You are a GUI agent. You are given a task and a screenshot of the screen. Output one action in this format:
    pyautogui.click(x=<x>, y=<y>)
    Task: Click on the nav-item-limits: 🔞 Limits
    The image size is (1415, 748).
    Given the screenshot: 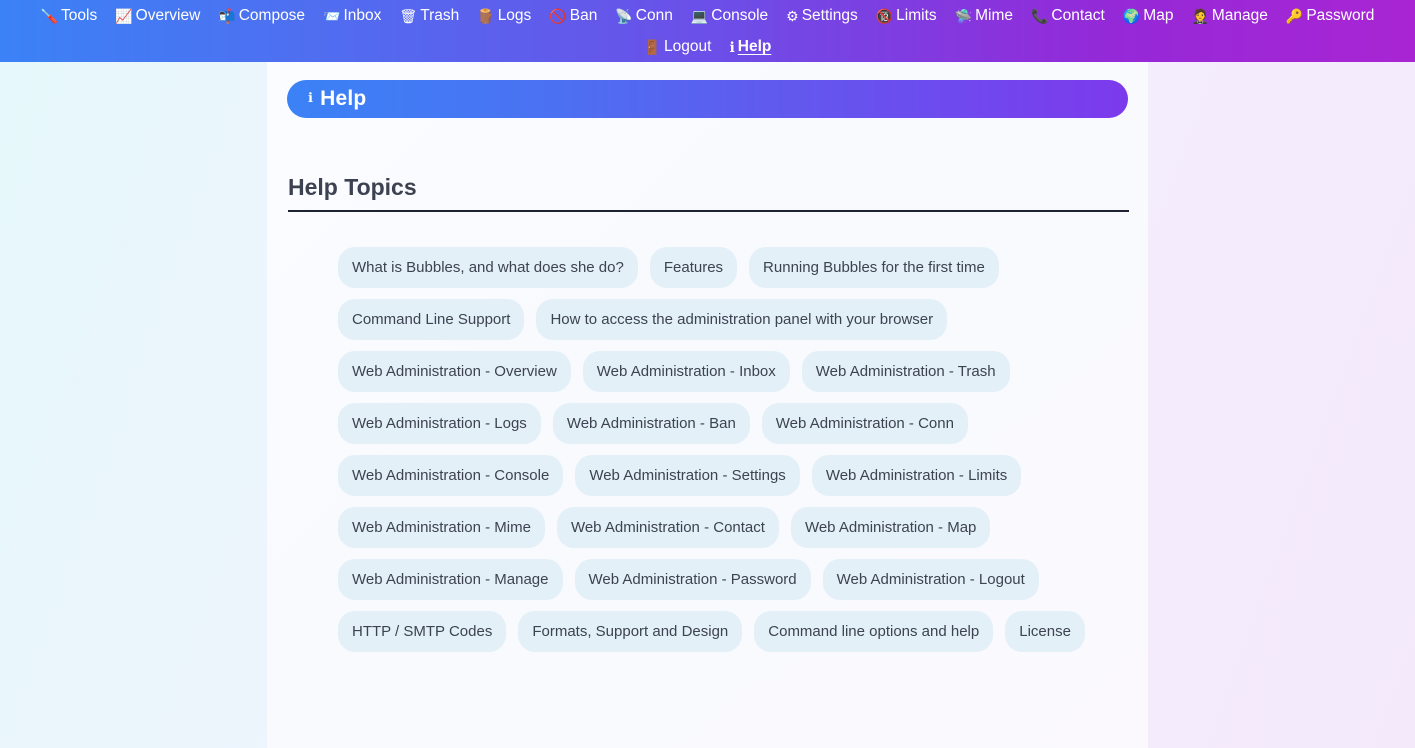 What is the action you would take?
    pyautogui.click(x=906, y=16)
    